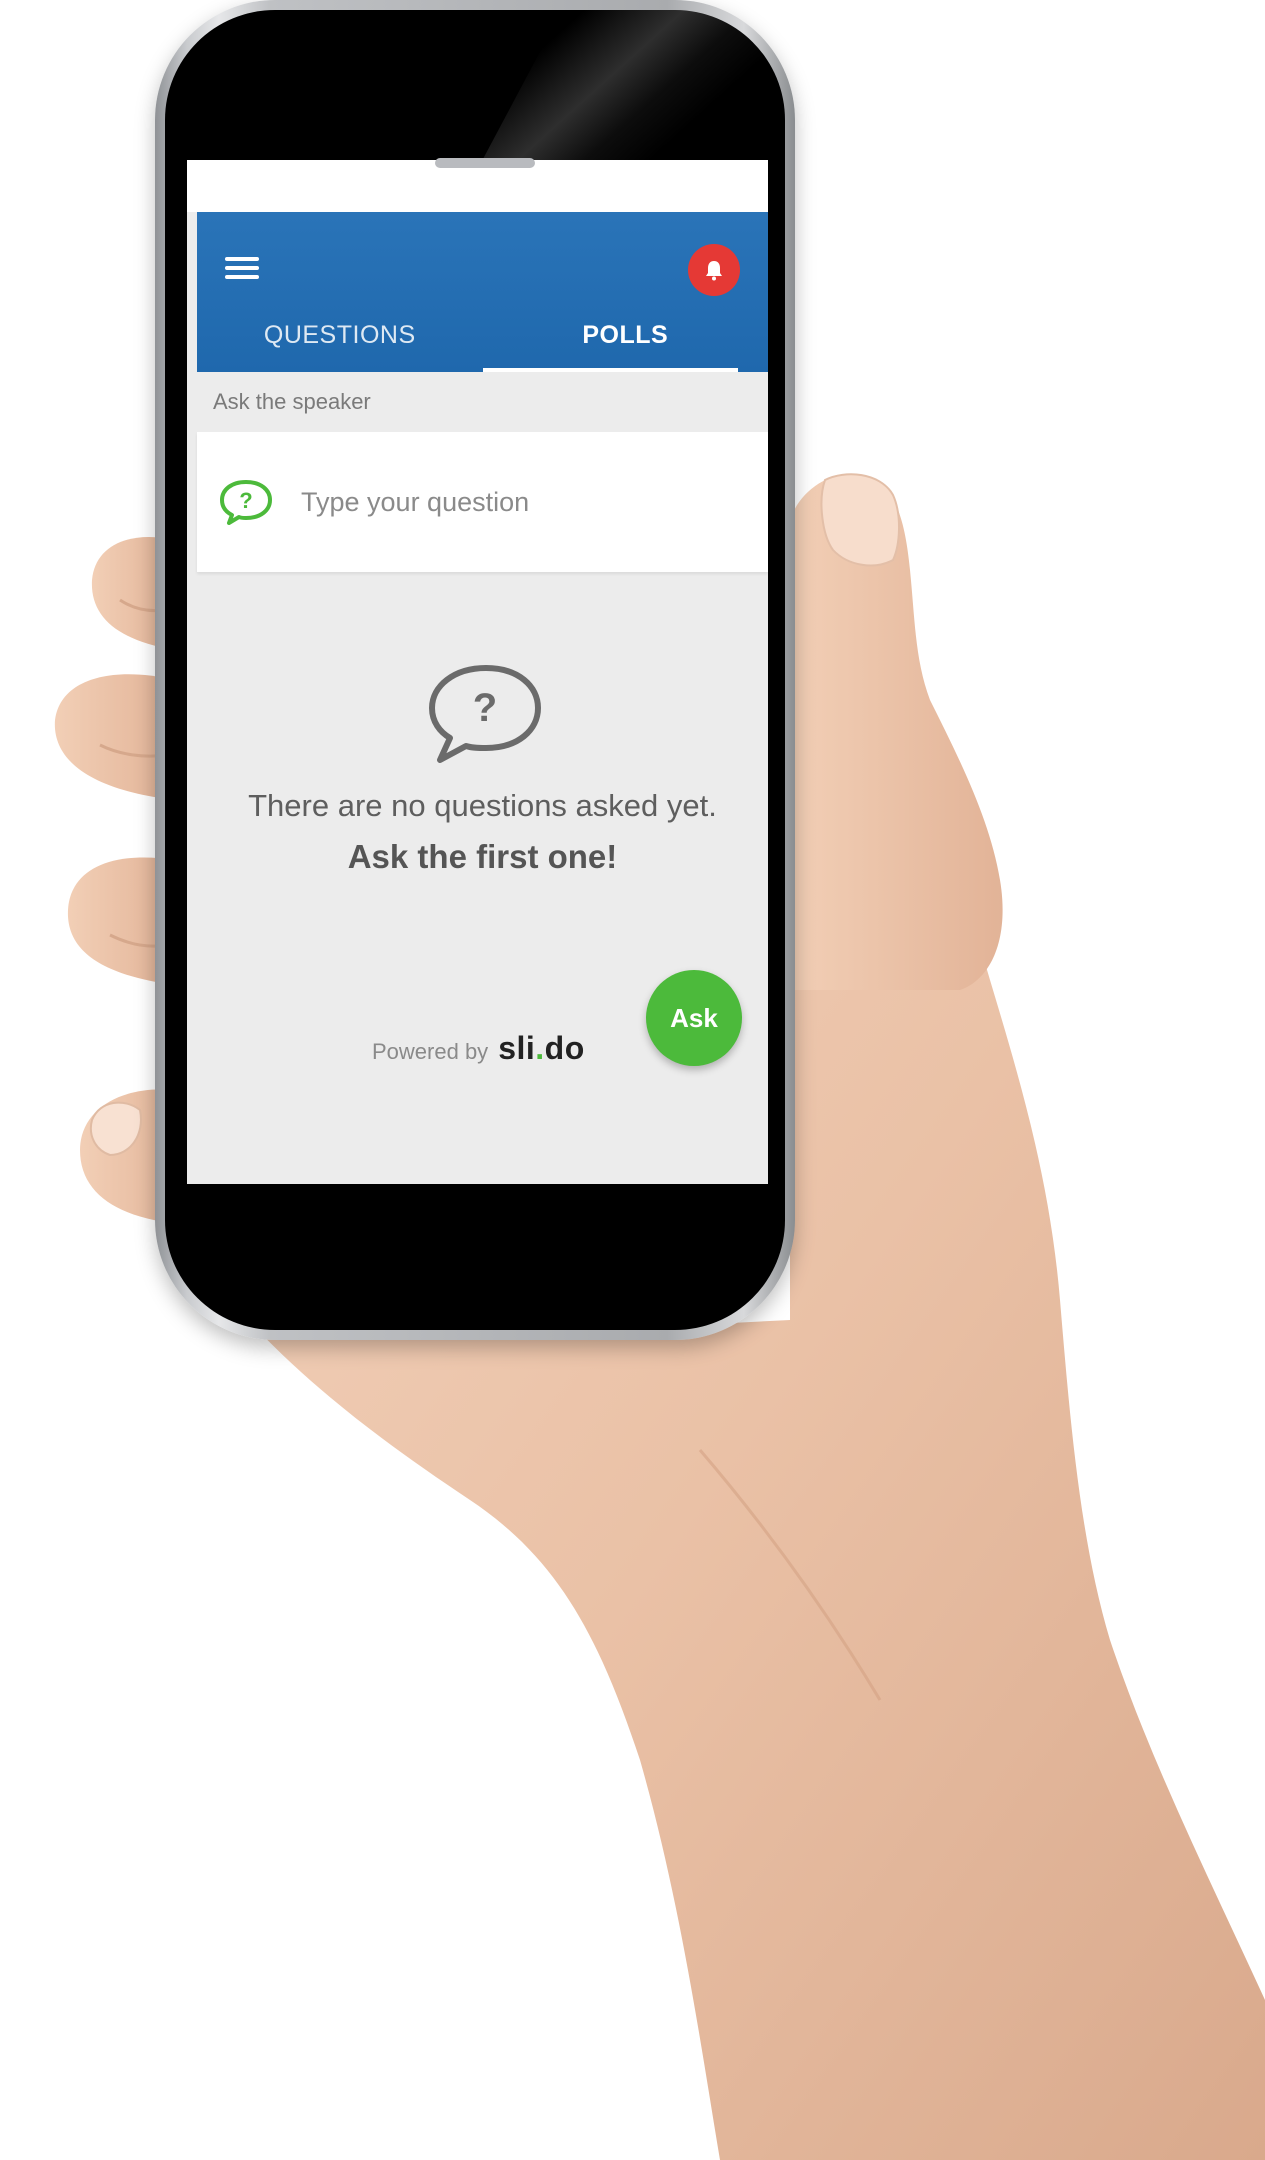 This screenshot has width=1265, height=2160. I want to click on slido-logo: sli.do, so click(541, 1048).